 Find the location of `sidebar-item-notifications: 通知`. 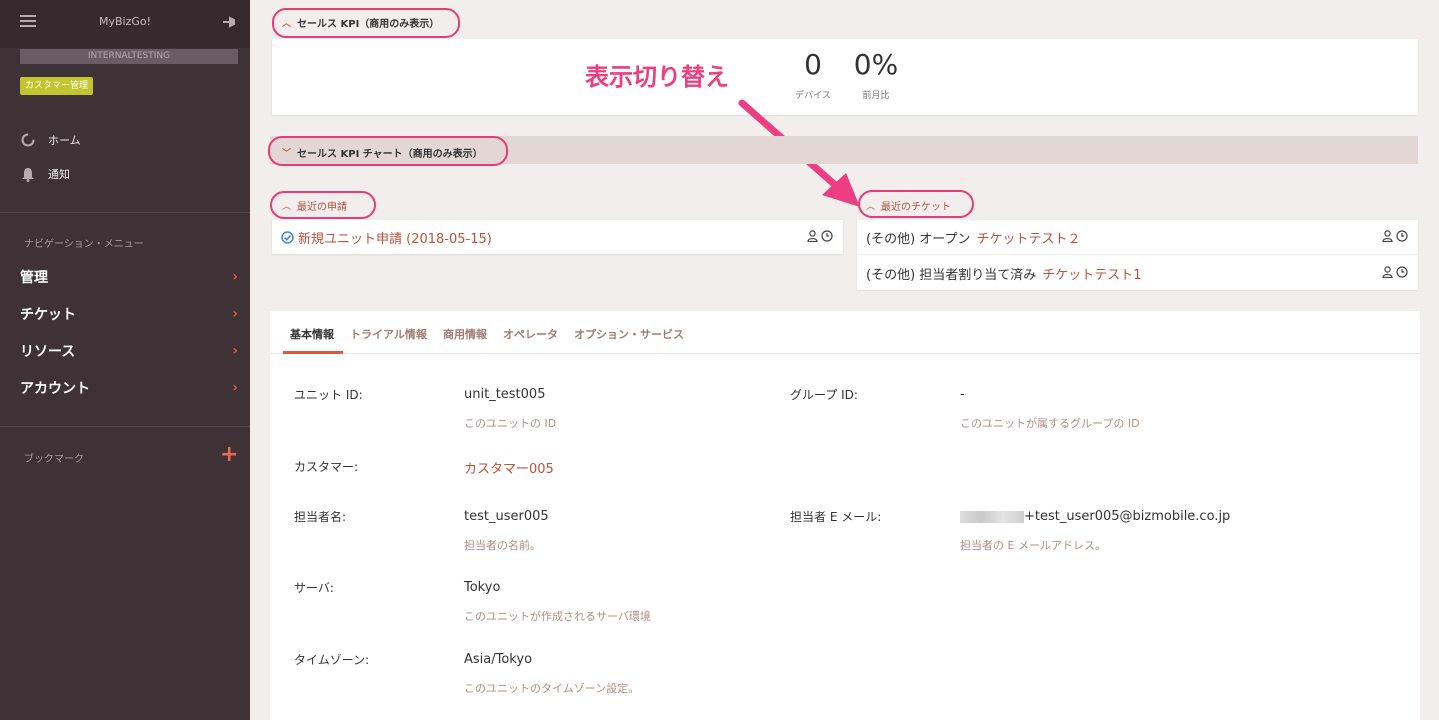

sidebar-item-notifications: 通知 is located at coordinates (45, 174).